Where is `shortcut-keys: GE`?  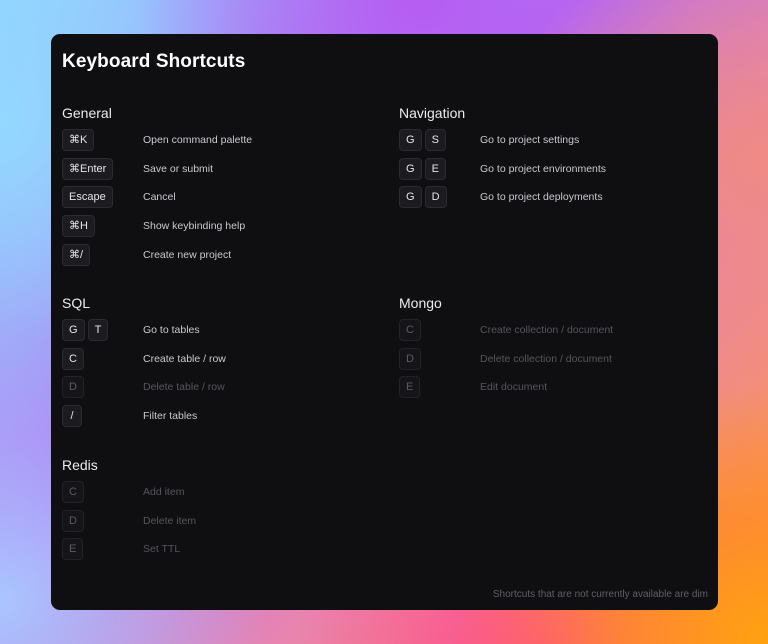
shortcut-keys: GE is located at coordinates (422, 168).